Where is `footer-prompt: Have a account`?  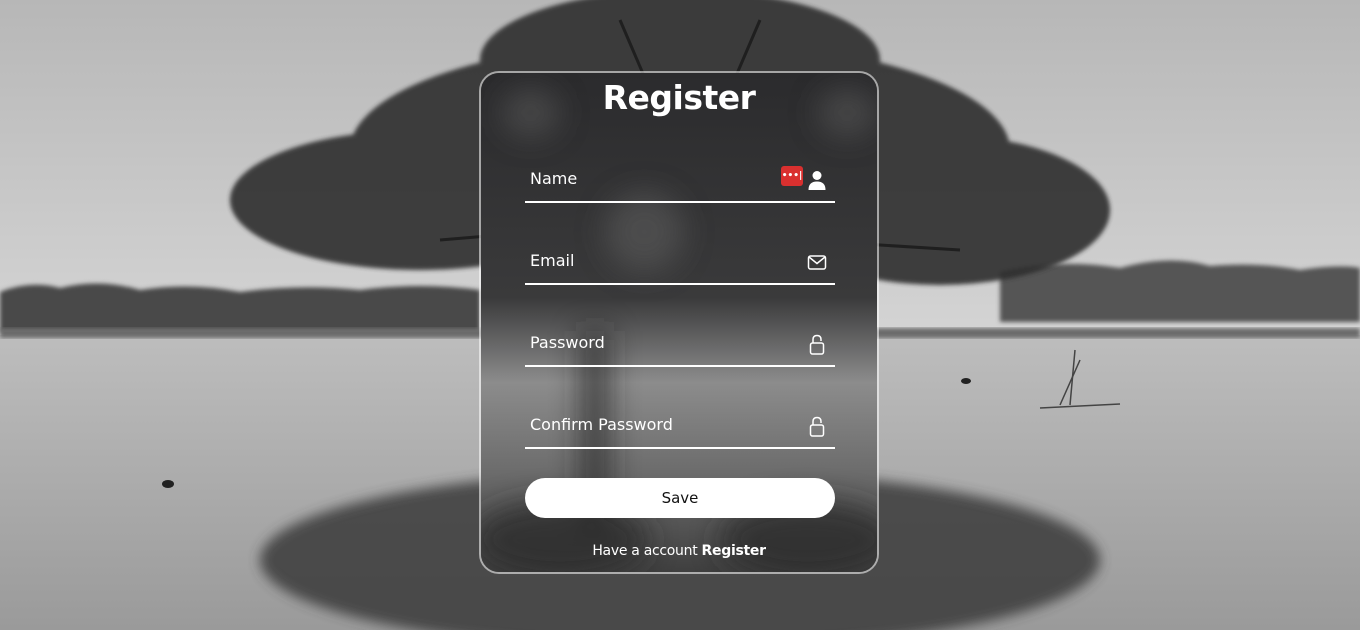
footer-prompt: Have a account is located at coordinates (645, 551).